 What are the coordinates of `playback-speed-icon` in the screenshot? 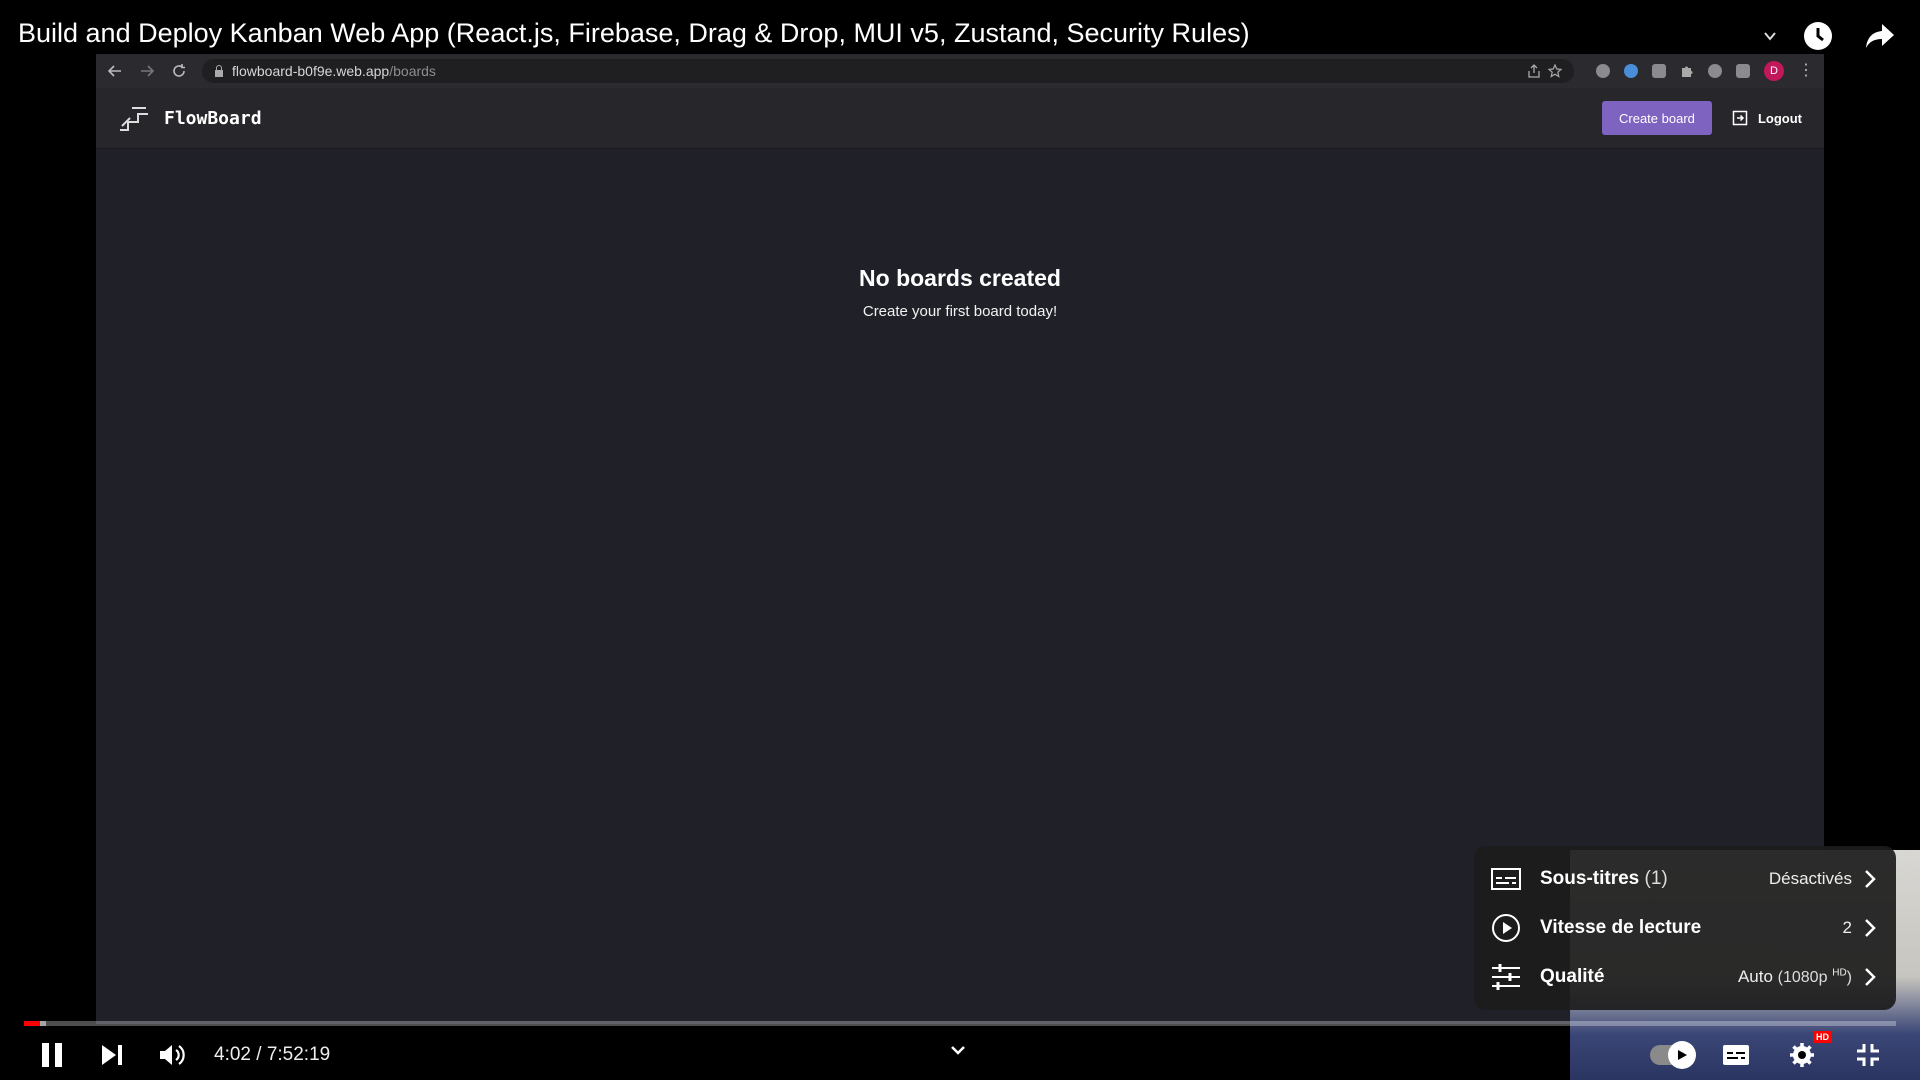 It's located at (1506, 928).